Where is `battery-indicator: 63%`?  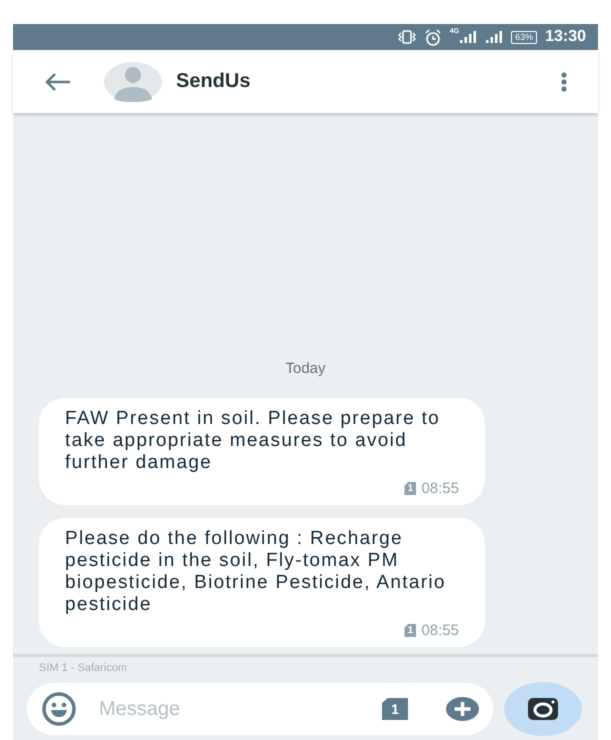 battery-indicator: 63% is located at coordinates (524, 37).